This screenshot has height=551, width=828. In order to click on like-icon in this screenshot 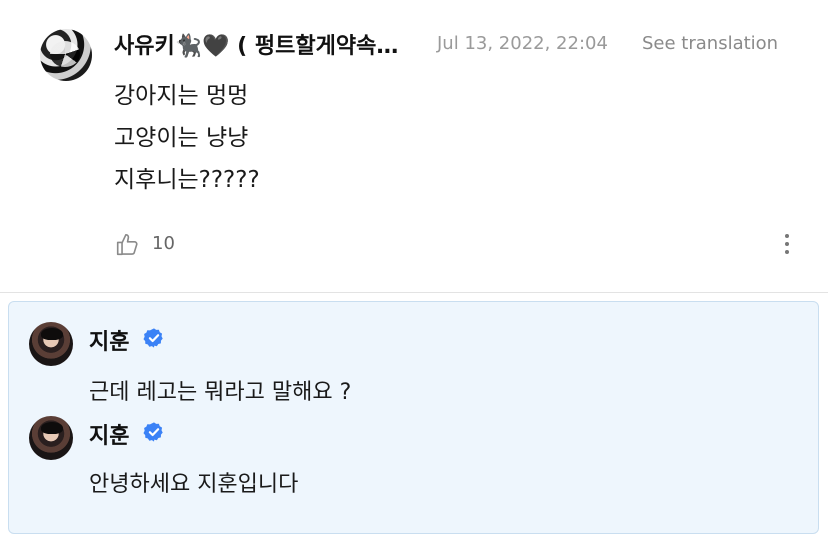, I will do `click(128, 244)`.